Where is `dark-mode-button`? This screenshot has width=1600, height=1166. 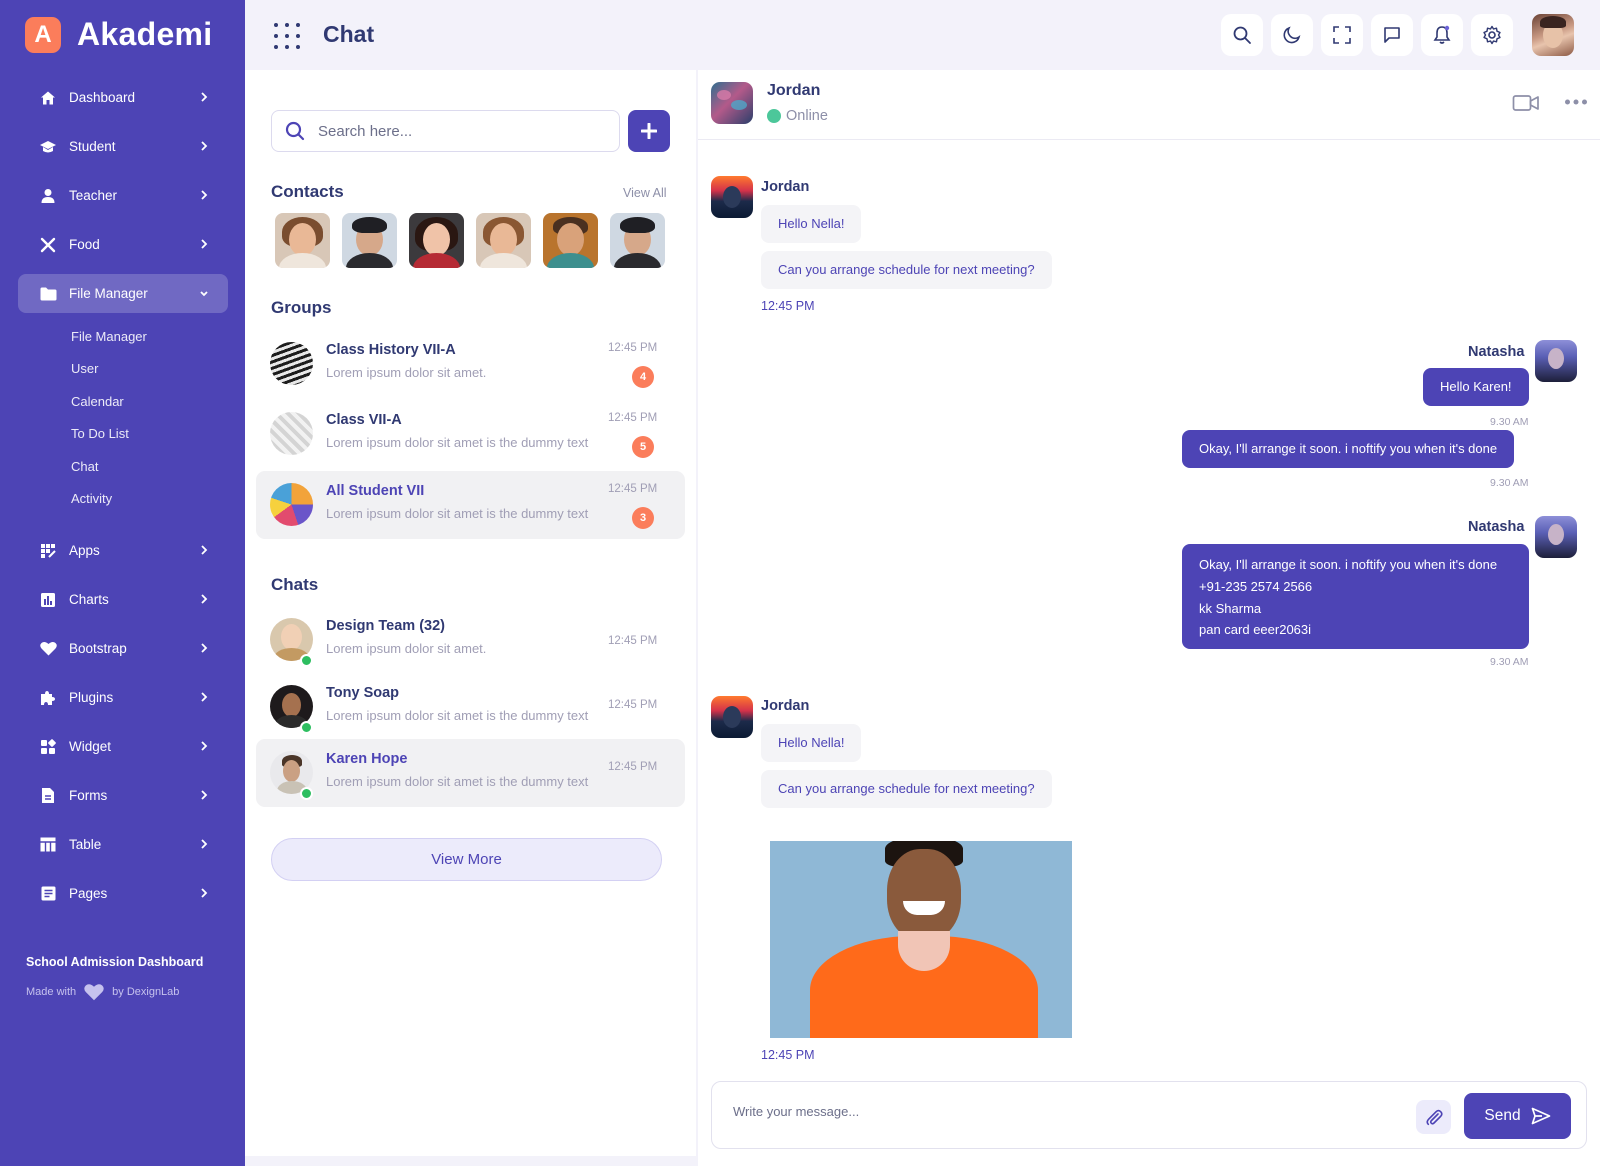 dark-mode-button is located at coordinates (1292, 35).